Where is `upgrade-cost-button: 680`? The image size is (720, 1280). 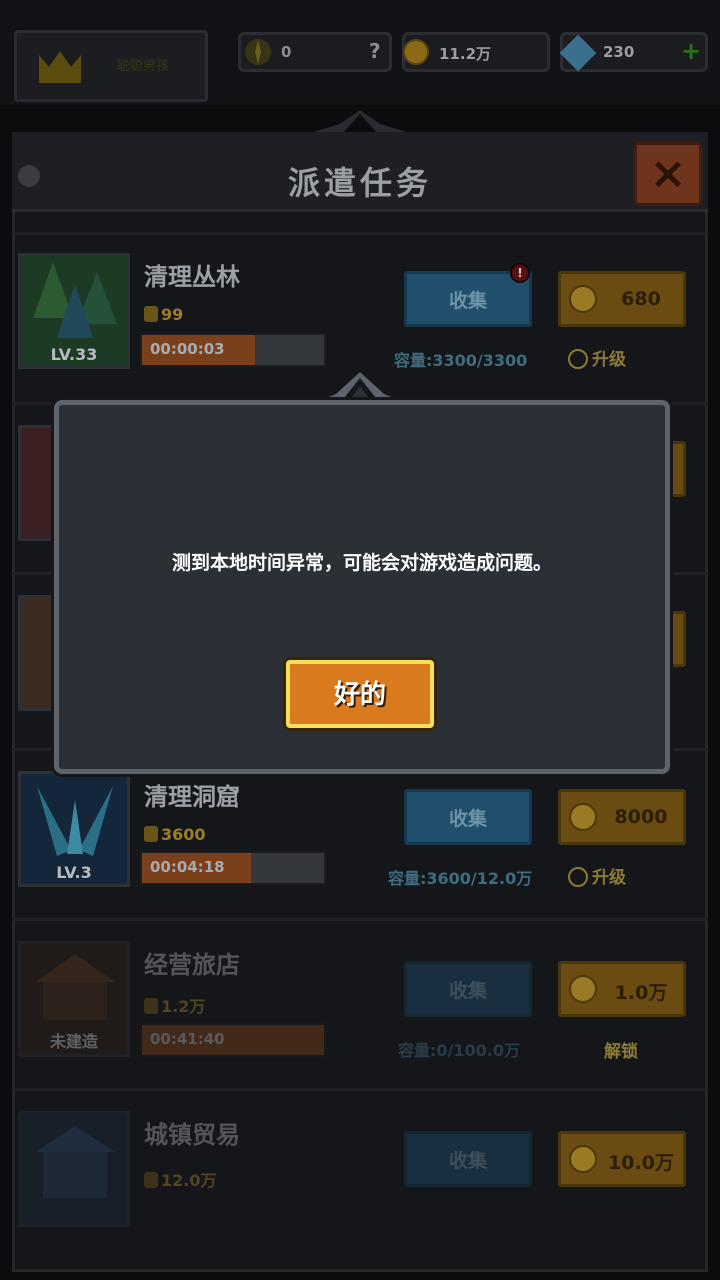 upgrade-cost-button: 680 is located at coordinates (622, 299).